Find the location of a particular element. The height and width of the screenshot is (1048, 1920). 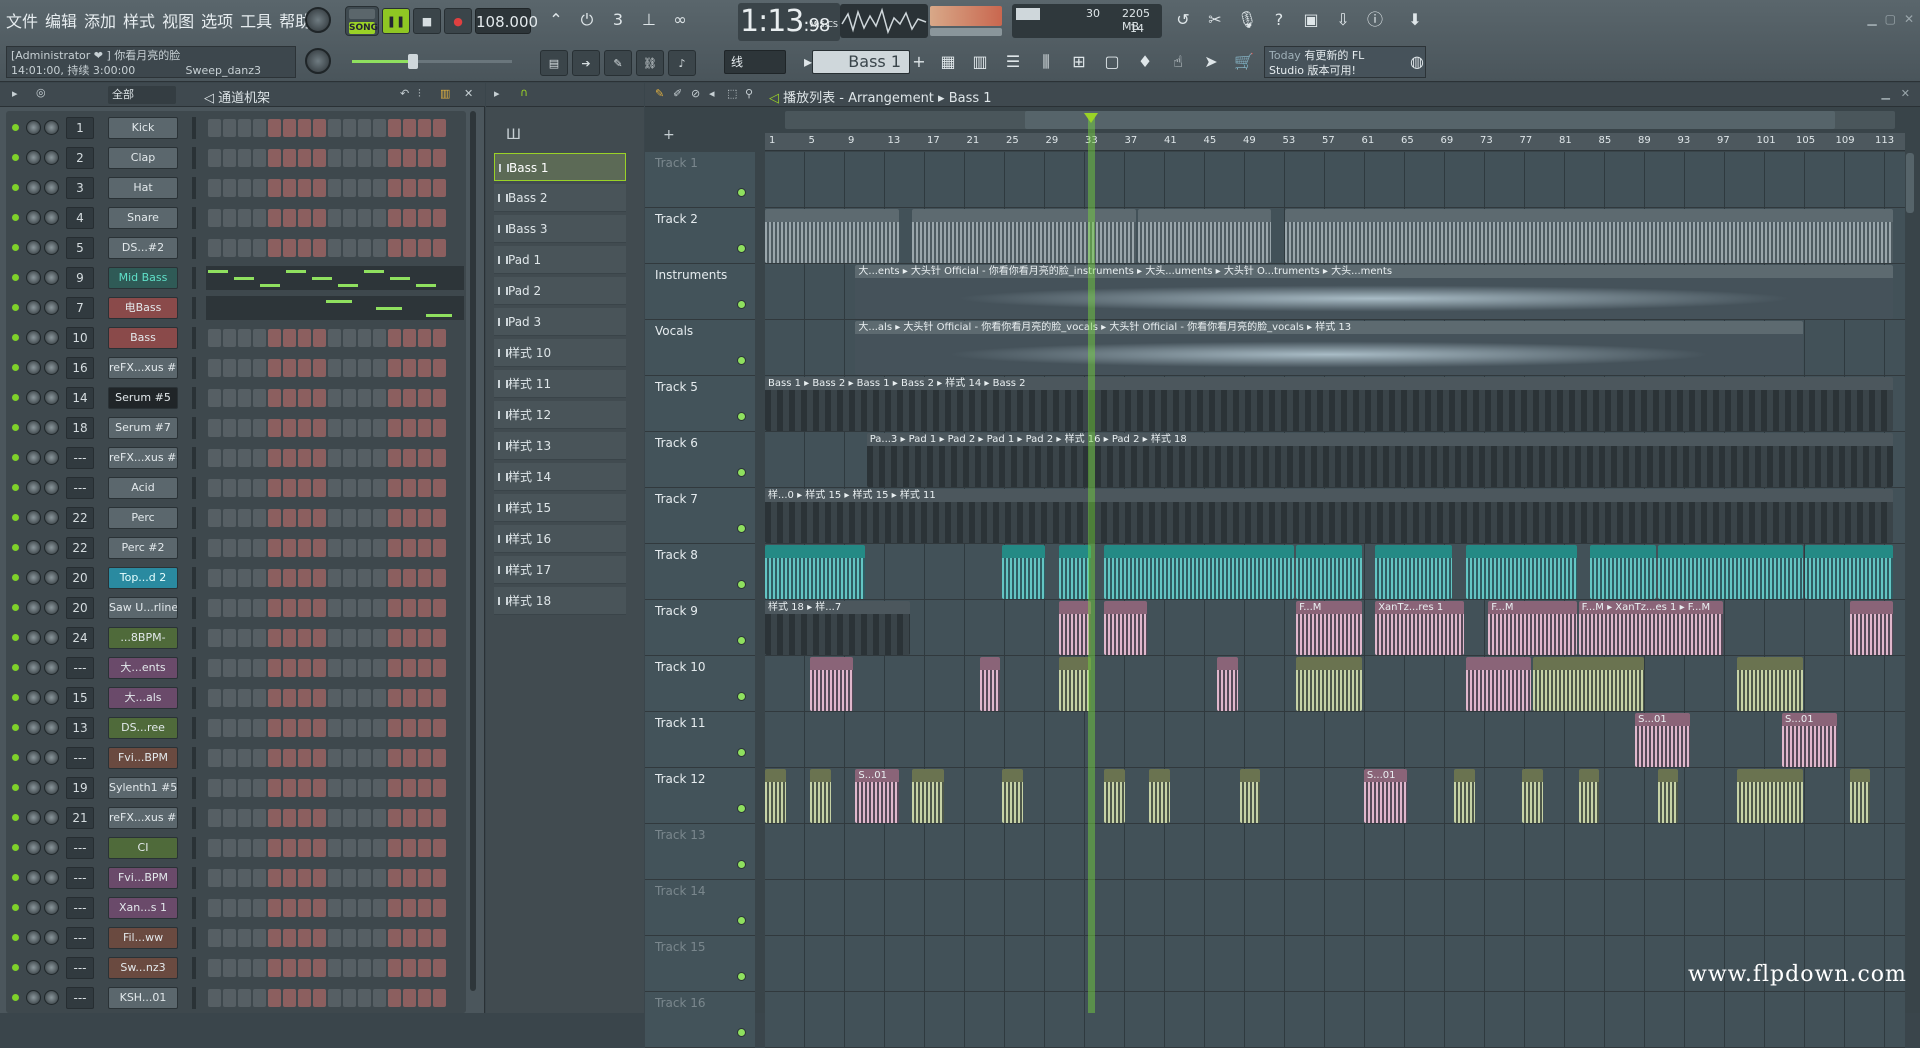

master-pitch-knob is located at coordinates (318, 61).